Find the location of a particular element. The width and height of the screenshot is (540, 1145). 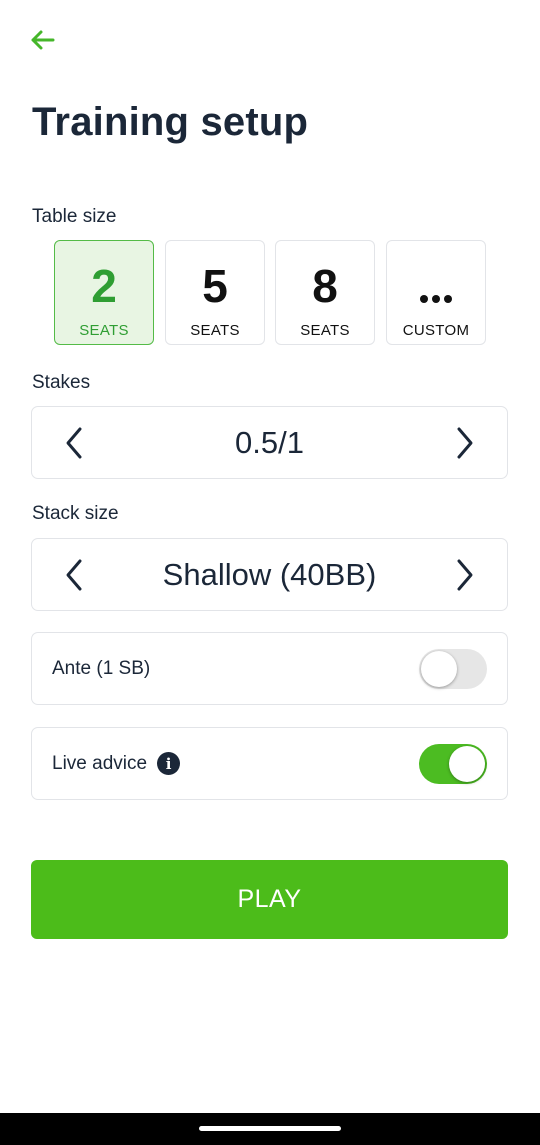

arrow-left-icon is located at coordinates (43, 40).